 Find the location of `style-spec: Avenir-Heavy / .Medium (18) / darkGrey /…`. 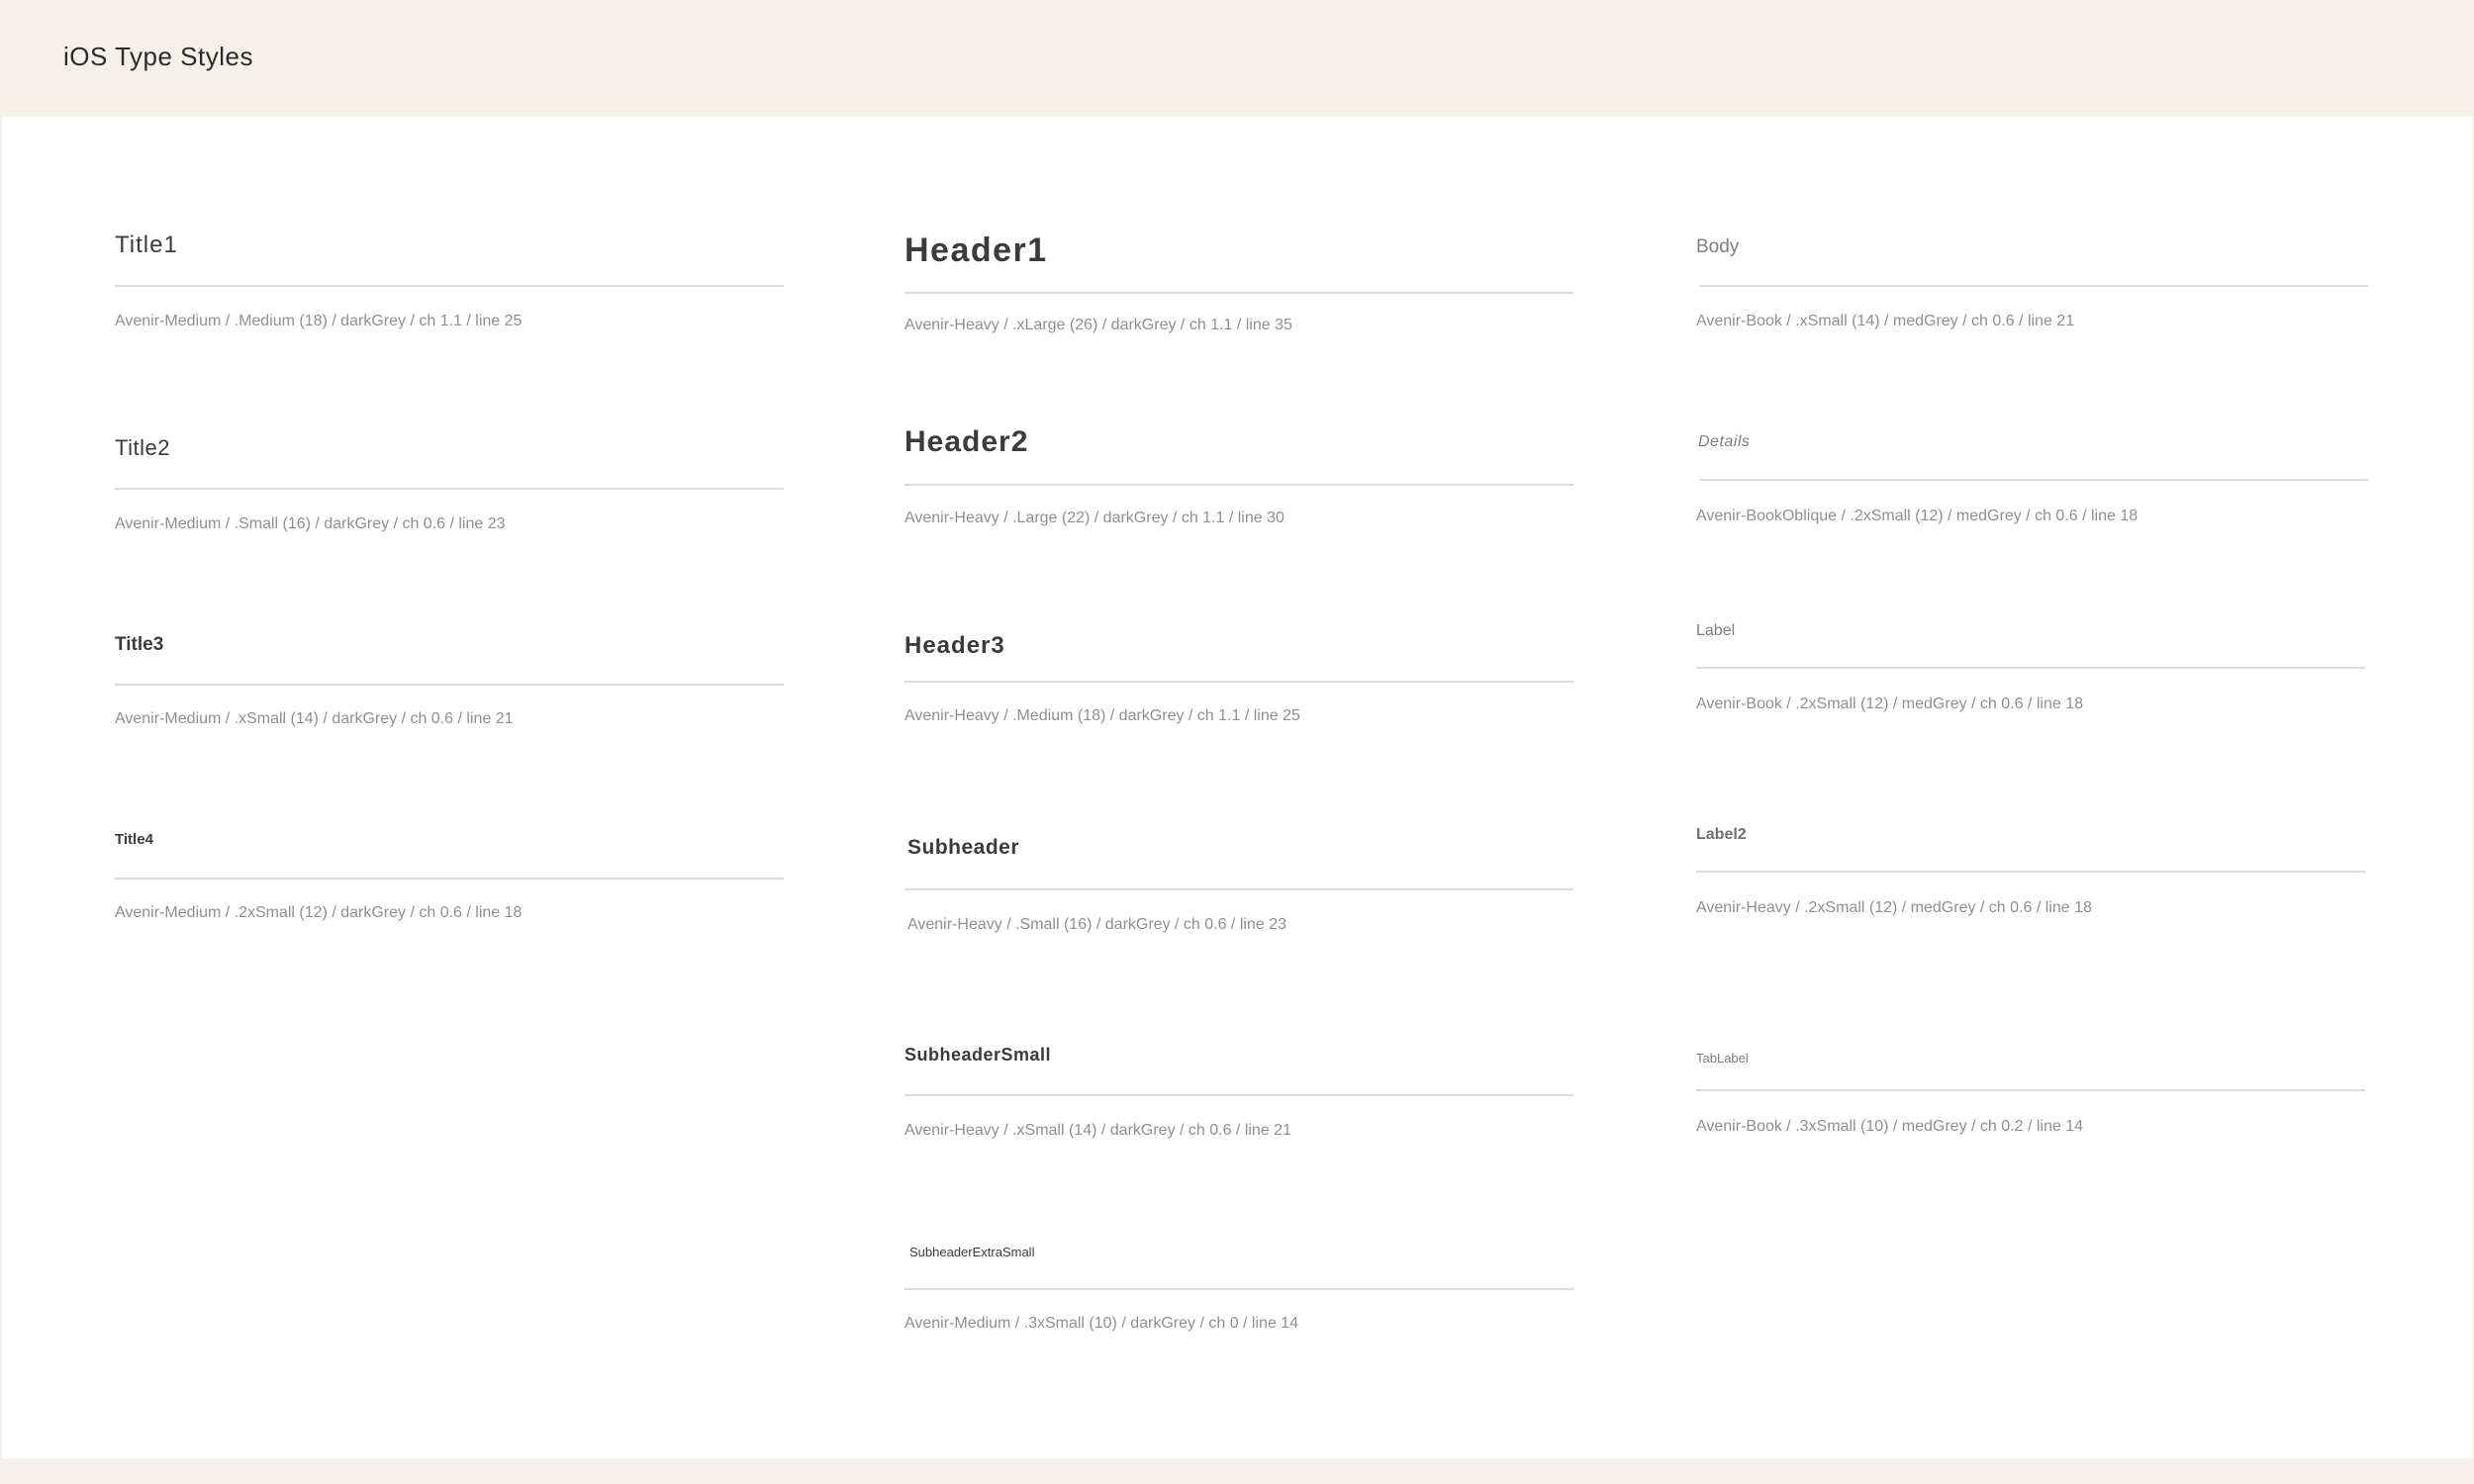

style-spec: Avenir-Heavy / .Medium (18) / darkGrey /… is located at coordinates (1102, 715).